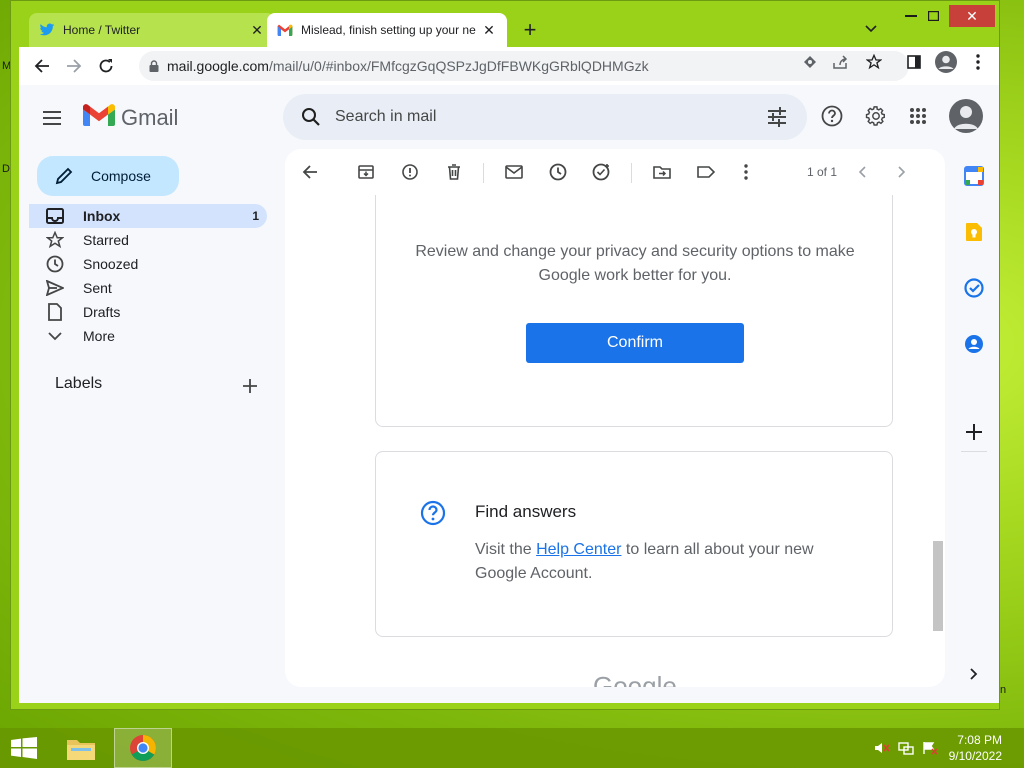 This screenshot has width=1024, height=768. I want to click on more-options-icon, so click(746, 172).